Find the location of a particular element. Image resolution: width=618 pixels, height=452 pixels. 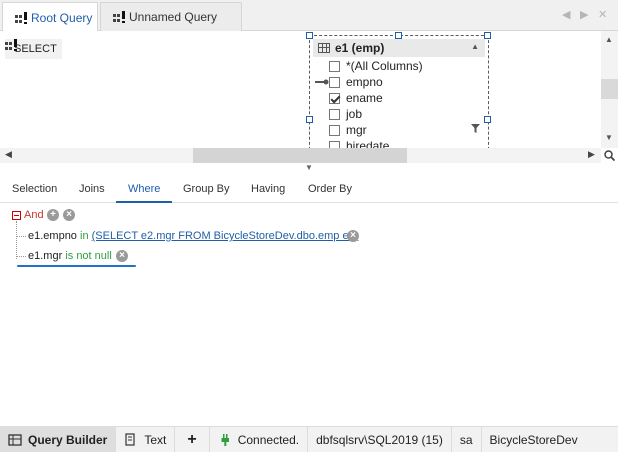

table-emp-header: e1 (emp) ▲ is located at coordinates (399, 48).